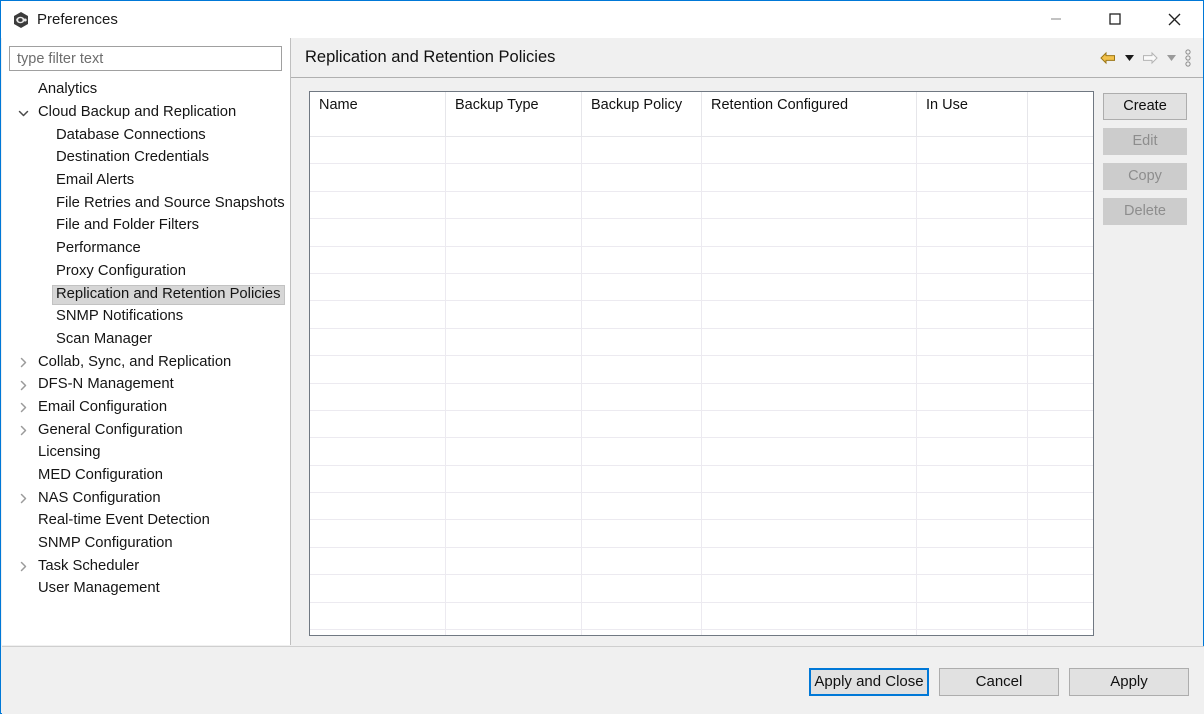 The height and width of the screenshot is (714, 1204). I want to click on sidebar-item-real-time-event-detection: Real-time Event Detection, so click(146, 521).